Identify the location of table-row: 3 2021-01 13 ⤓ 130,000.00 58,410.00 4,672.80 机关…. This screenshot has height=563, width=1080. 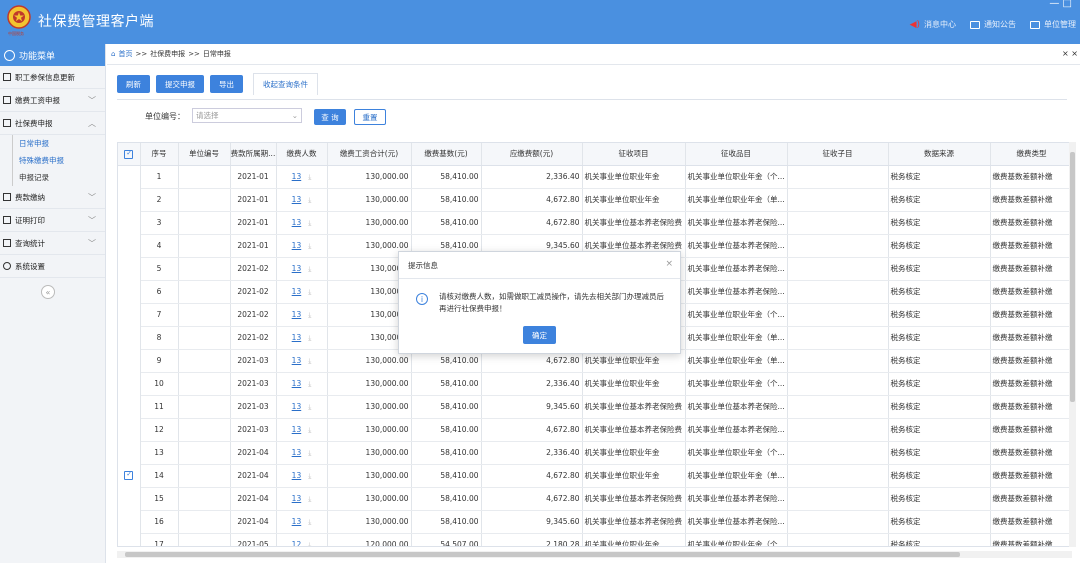
(594, 223).